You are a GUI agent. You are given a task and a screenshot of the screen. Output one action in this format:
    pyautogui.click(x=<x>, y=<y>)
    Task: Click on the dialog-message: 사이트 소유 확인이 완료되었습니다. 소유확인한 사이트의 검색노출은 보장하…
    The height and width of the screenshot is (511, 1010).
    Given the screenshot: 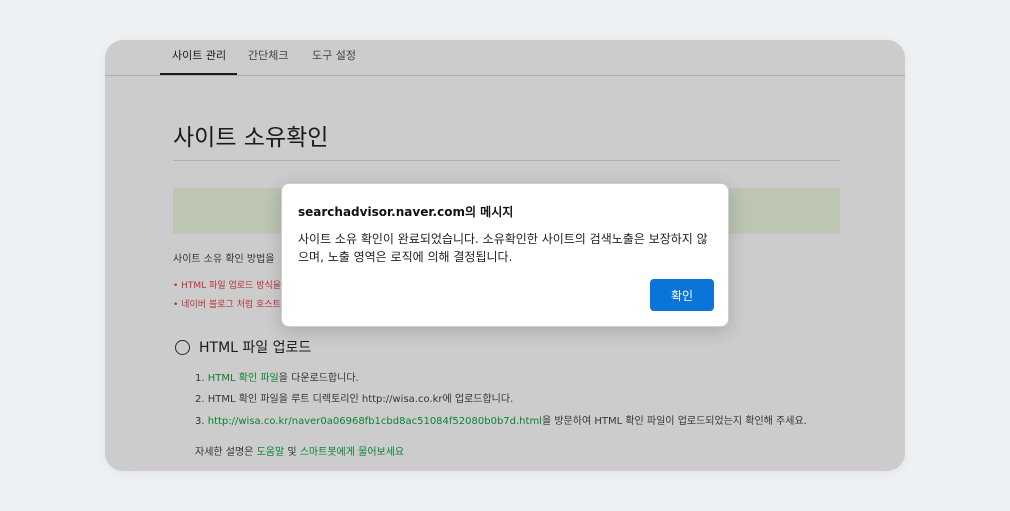 What is the action you would take?
    pyautogui.click(x=503, y=248)
    